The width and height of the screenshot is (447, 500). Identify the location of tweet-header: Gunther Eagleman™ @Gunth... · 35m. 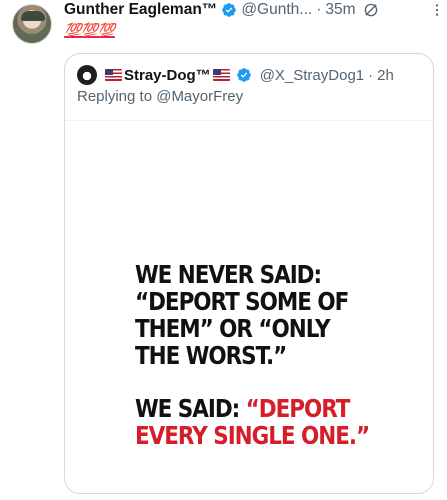
(249, 10).